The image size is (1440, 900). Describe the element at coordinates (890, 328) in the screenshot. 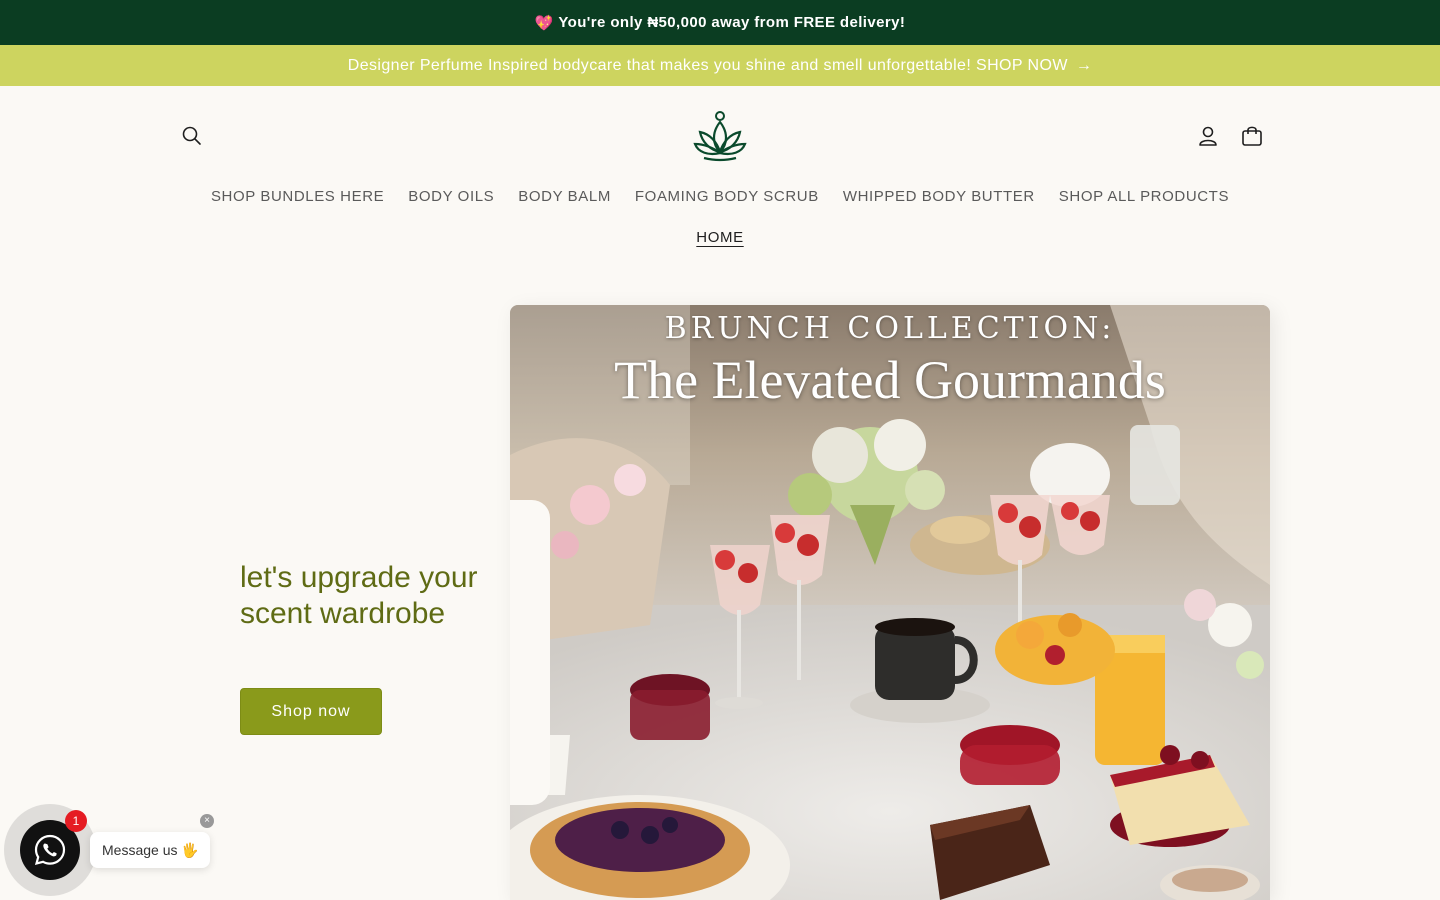

I see `hero-image-title-line1: BRUNCH COLLECTION:` at that location.